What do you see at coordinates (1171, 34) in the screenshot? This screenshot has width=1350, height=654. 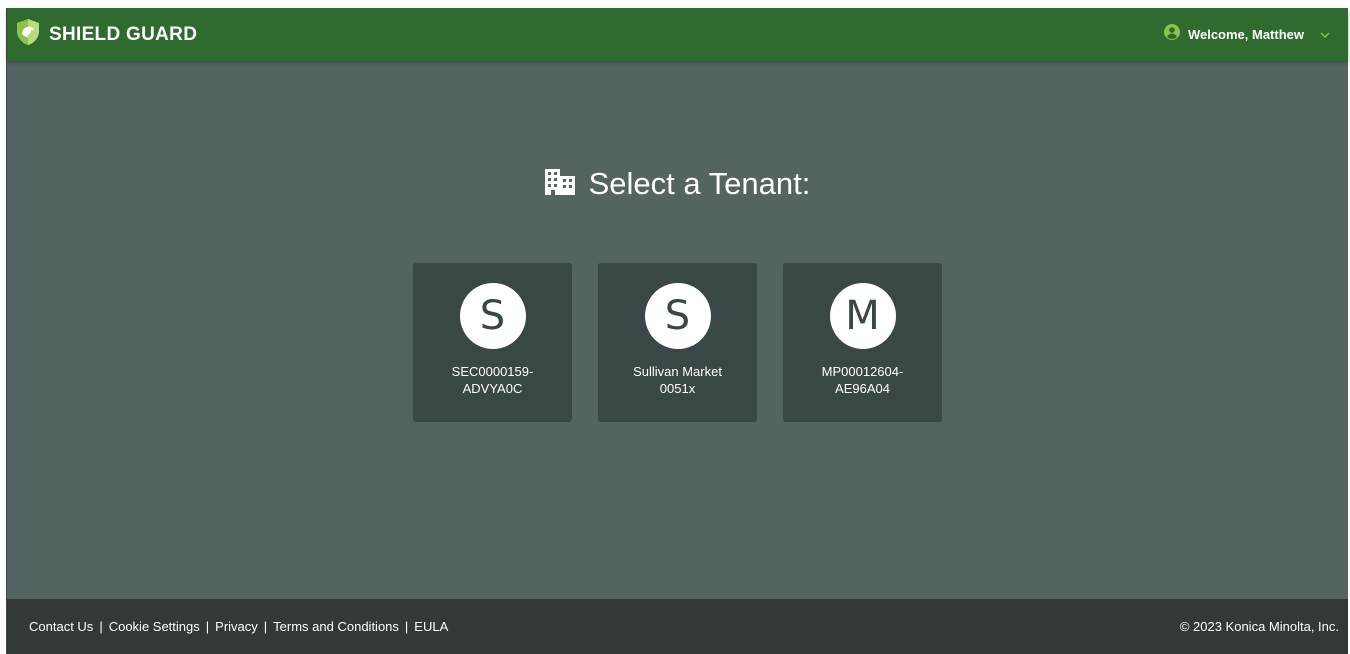 I see `user-circle-icon` at bounding box center [1171, 34].